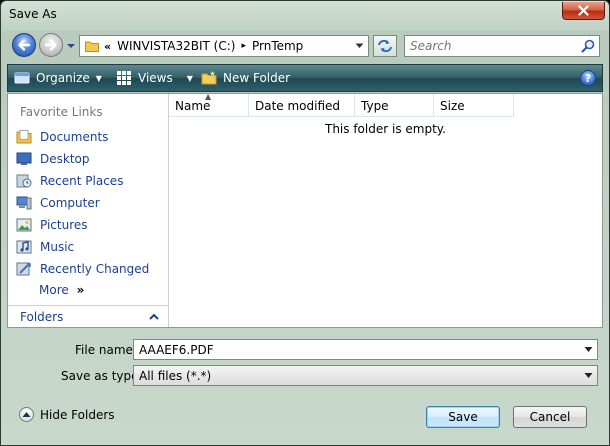 Image resolution: width=610 pixels, height=446 pixels. I want to click on address-dropdown-icon, so click(359, 46).